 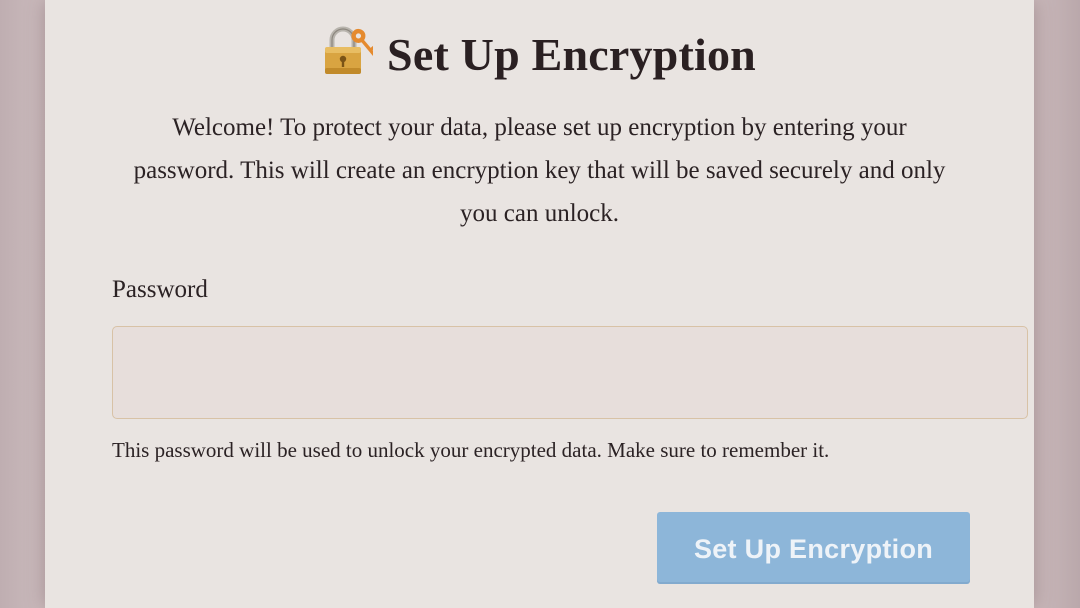 I want to click on intro-line: you can unlock., so click(x=539, y=213).